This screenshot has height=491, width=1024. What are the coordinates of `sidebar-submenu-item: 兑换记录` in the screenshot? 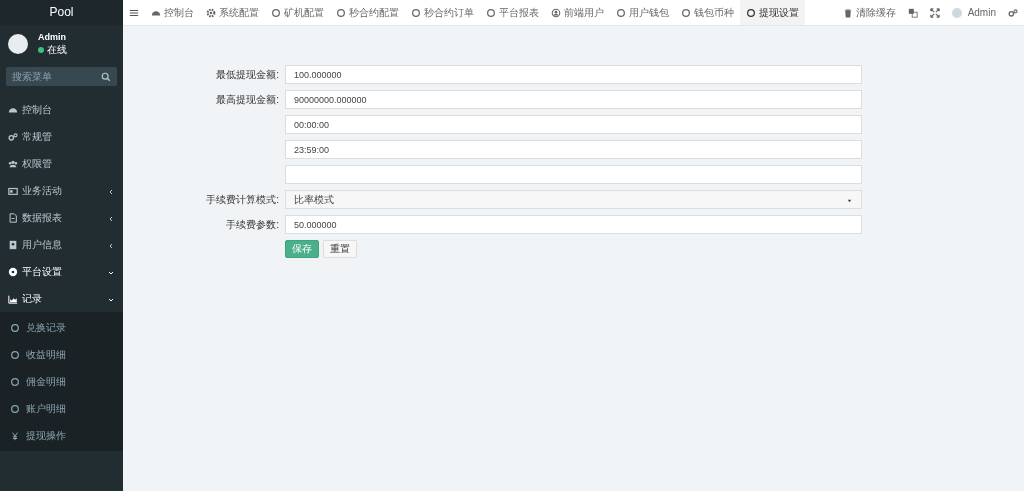 It's located at (61, 327).